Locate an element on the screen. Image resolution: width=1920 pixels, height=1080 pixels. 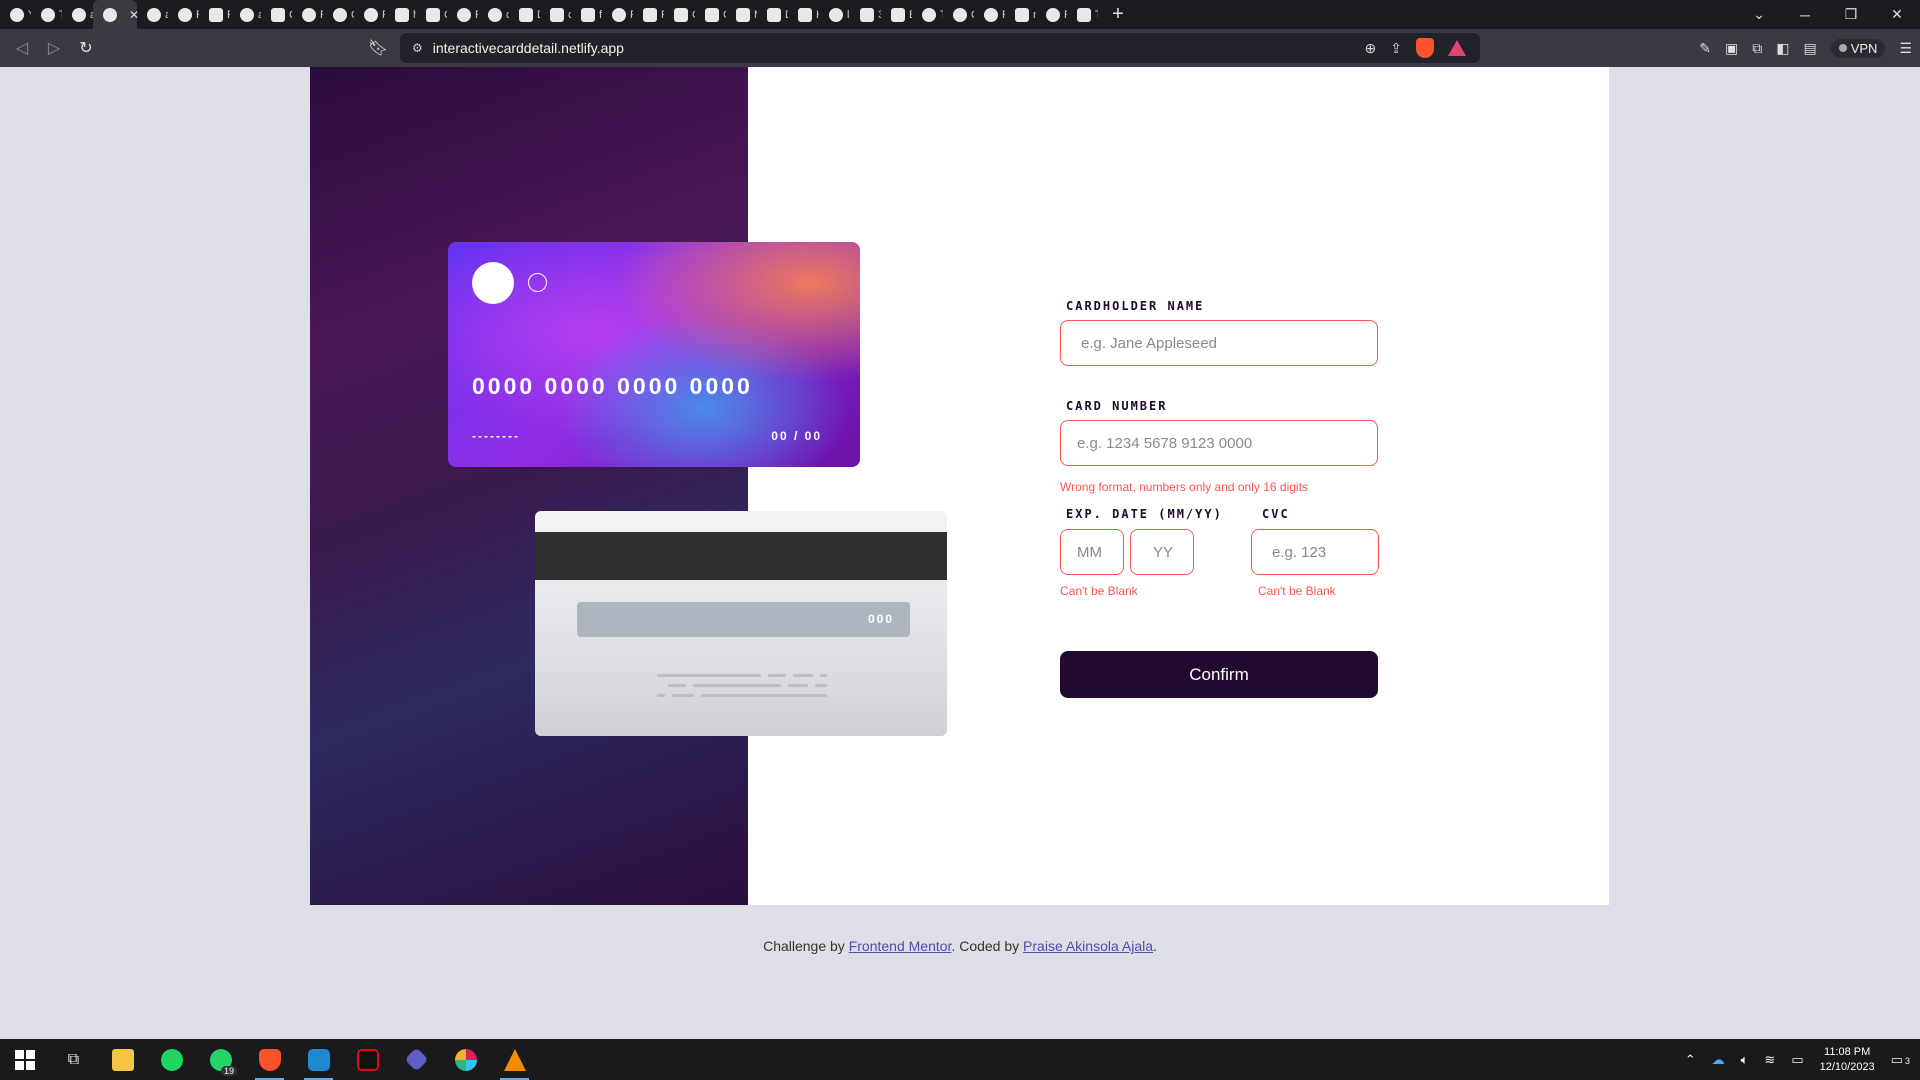
show-hidden-icons-chevron-icon: ⌃ is located at coordinates (1690, 1060).